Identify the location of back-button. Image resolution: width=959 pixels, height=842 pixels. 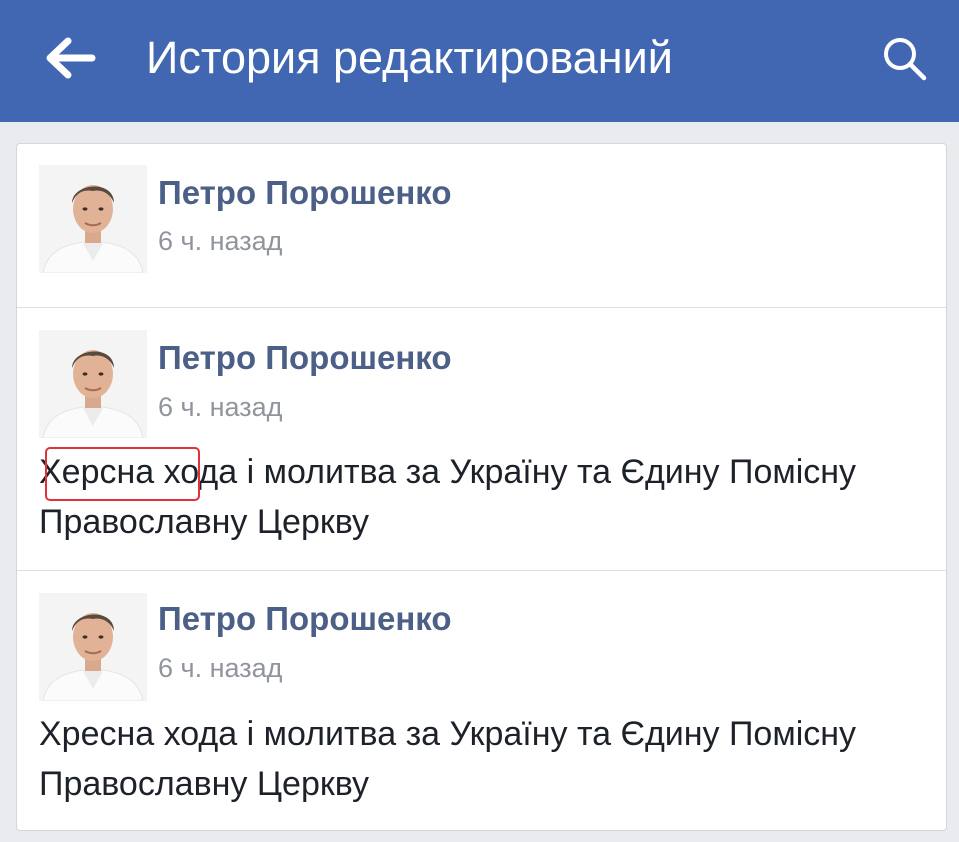
(70, 58).